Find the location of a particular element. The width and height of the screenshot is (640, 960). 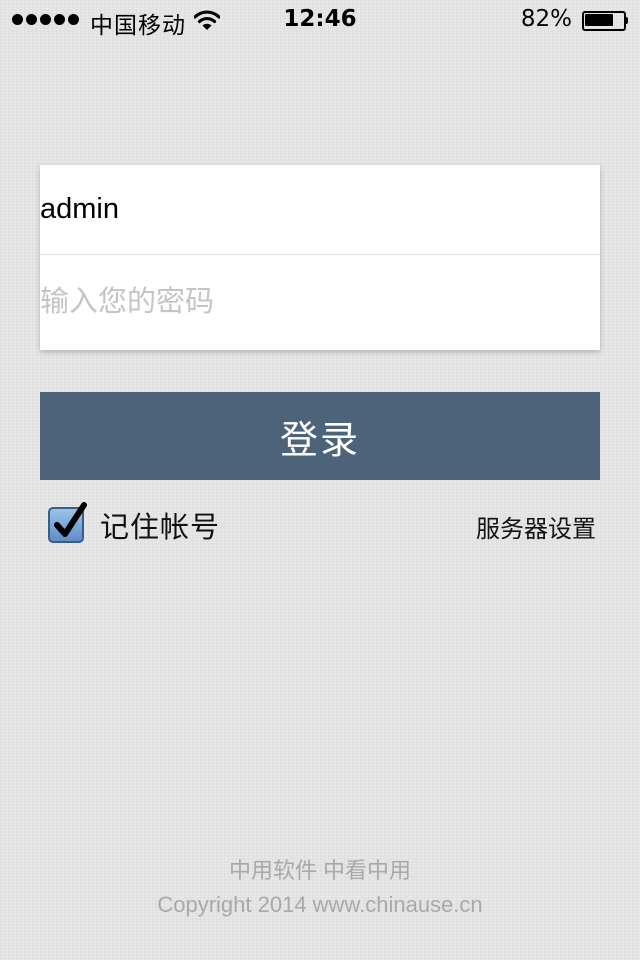

footer-copyright: Copyright 2014 www.chinause.cn is located at coordinates (320, 904).